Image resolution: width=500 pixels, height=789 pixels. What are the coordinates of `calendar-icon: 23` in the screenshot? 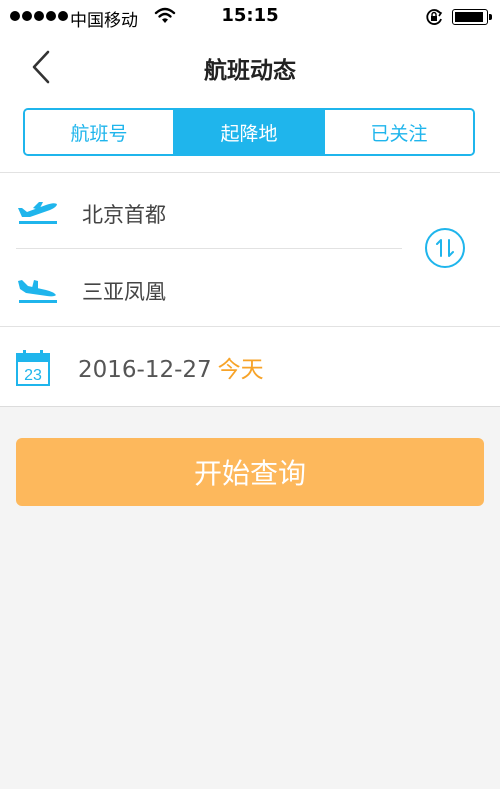 It's located at (33, 368).